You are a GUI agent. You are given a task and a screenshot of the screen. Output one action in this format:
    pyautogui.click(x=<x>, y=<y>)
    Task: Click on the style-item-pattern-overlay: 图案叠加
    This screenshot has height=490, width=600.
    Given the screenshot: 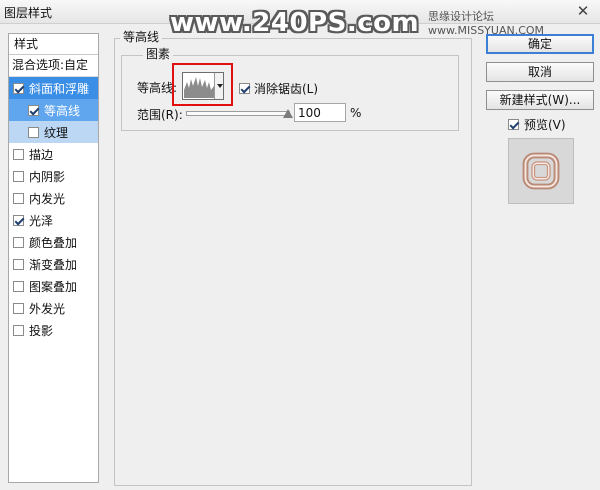 What is the action you would take?
    pyautogui.click(x=53, y=286)
    